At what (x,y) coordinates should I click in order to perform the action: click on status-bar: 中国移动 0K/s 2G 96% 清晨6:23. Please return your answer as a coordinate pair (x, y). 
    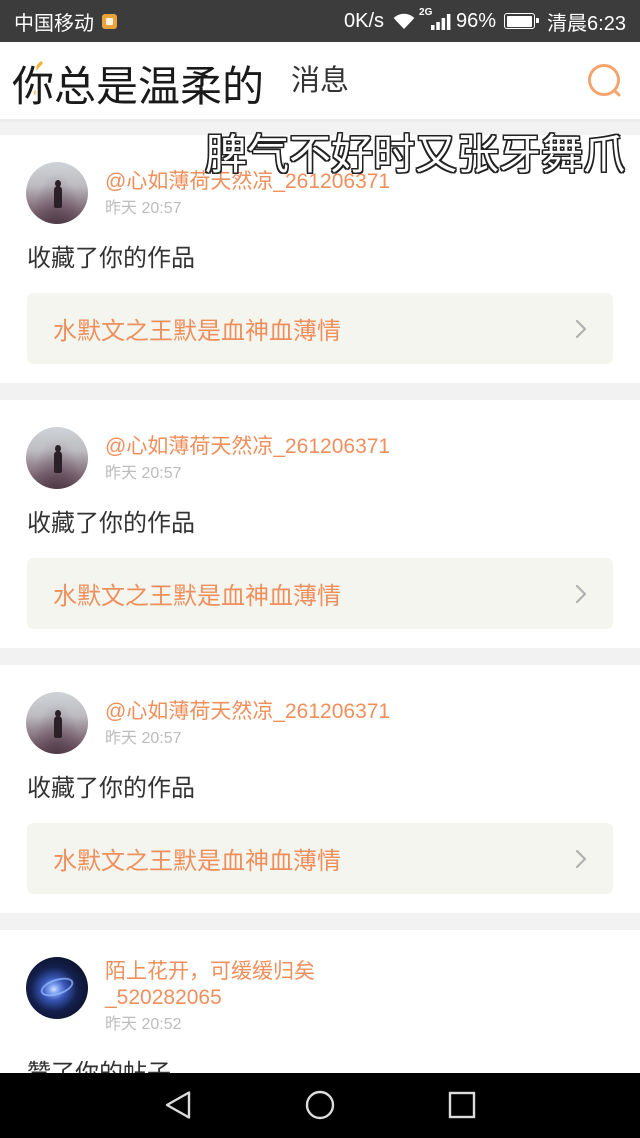
    Looking at the image, I should click on (320, 21).